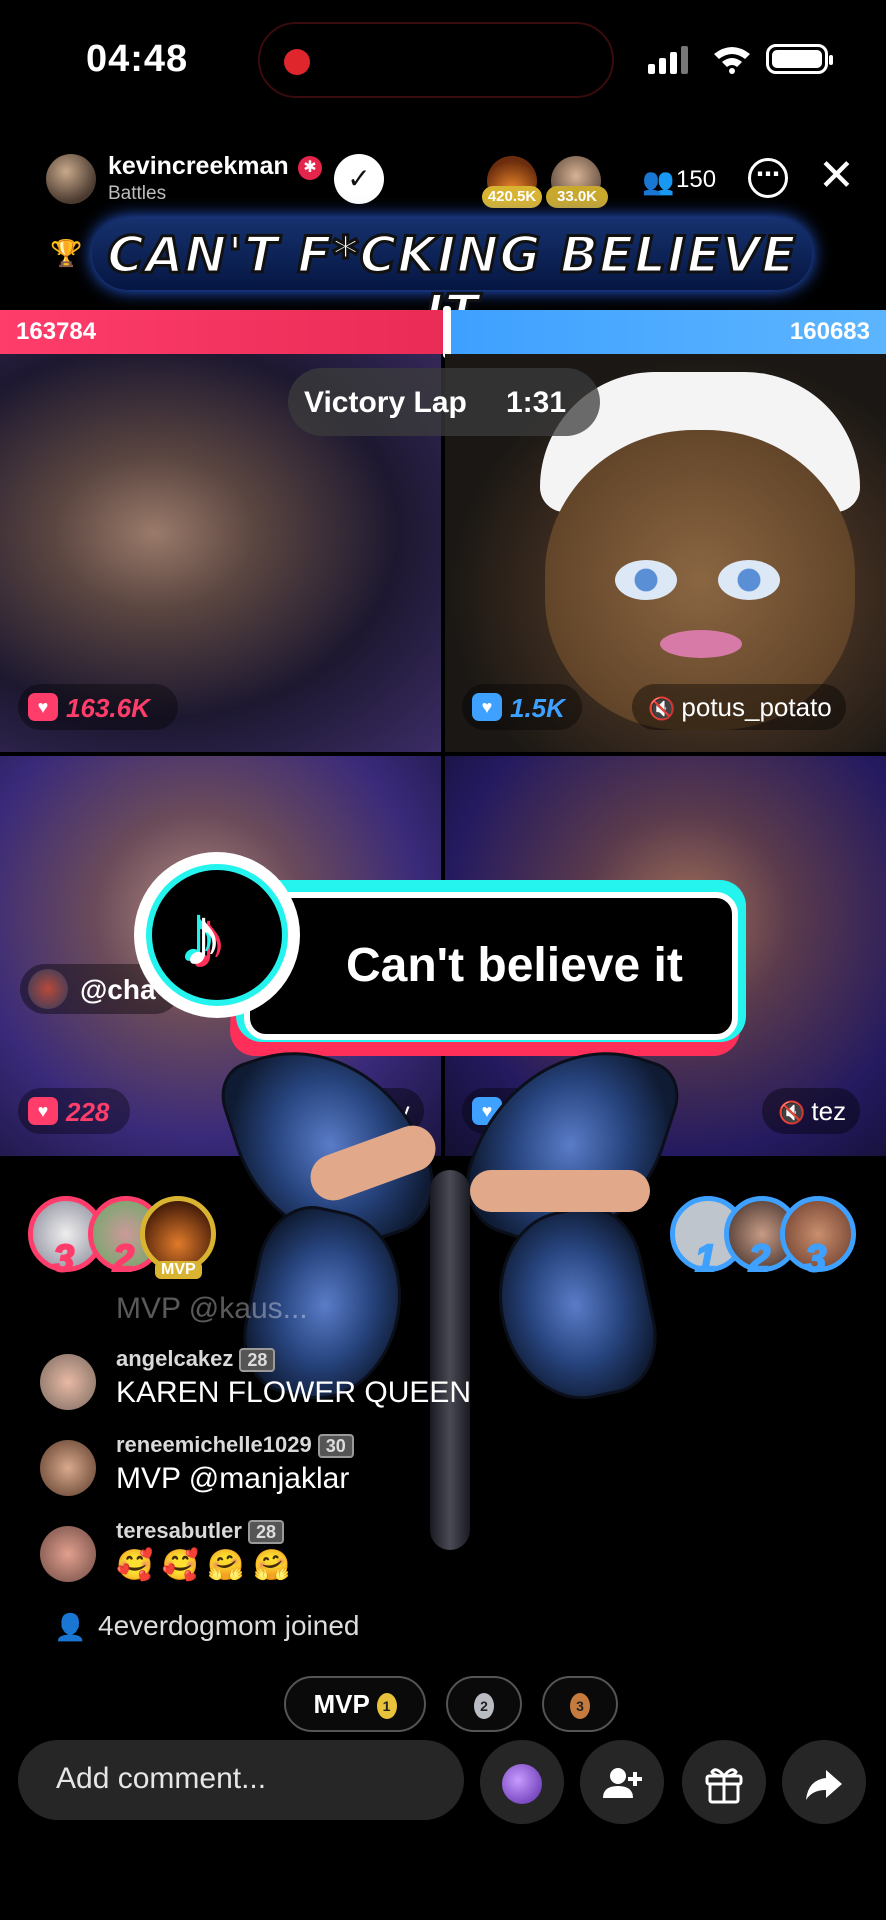 Image resolution: width=886 pixels, height=1920 pixels. I want to click on tiktok-logo-icon: ♪, so click(217, 935).